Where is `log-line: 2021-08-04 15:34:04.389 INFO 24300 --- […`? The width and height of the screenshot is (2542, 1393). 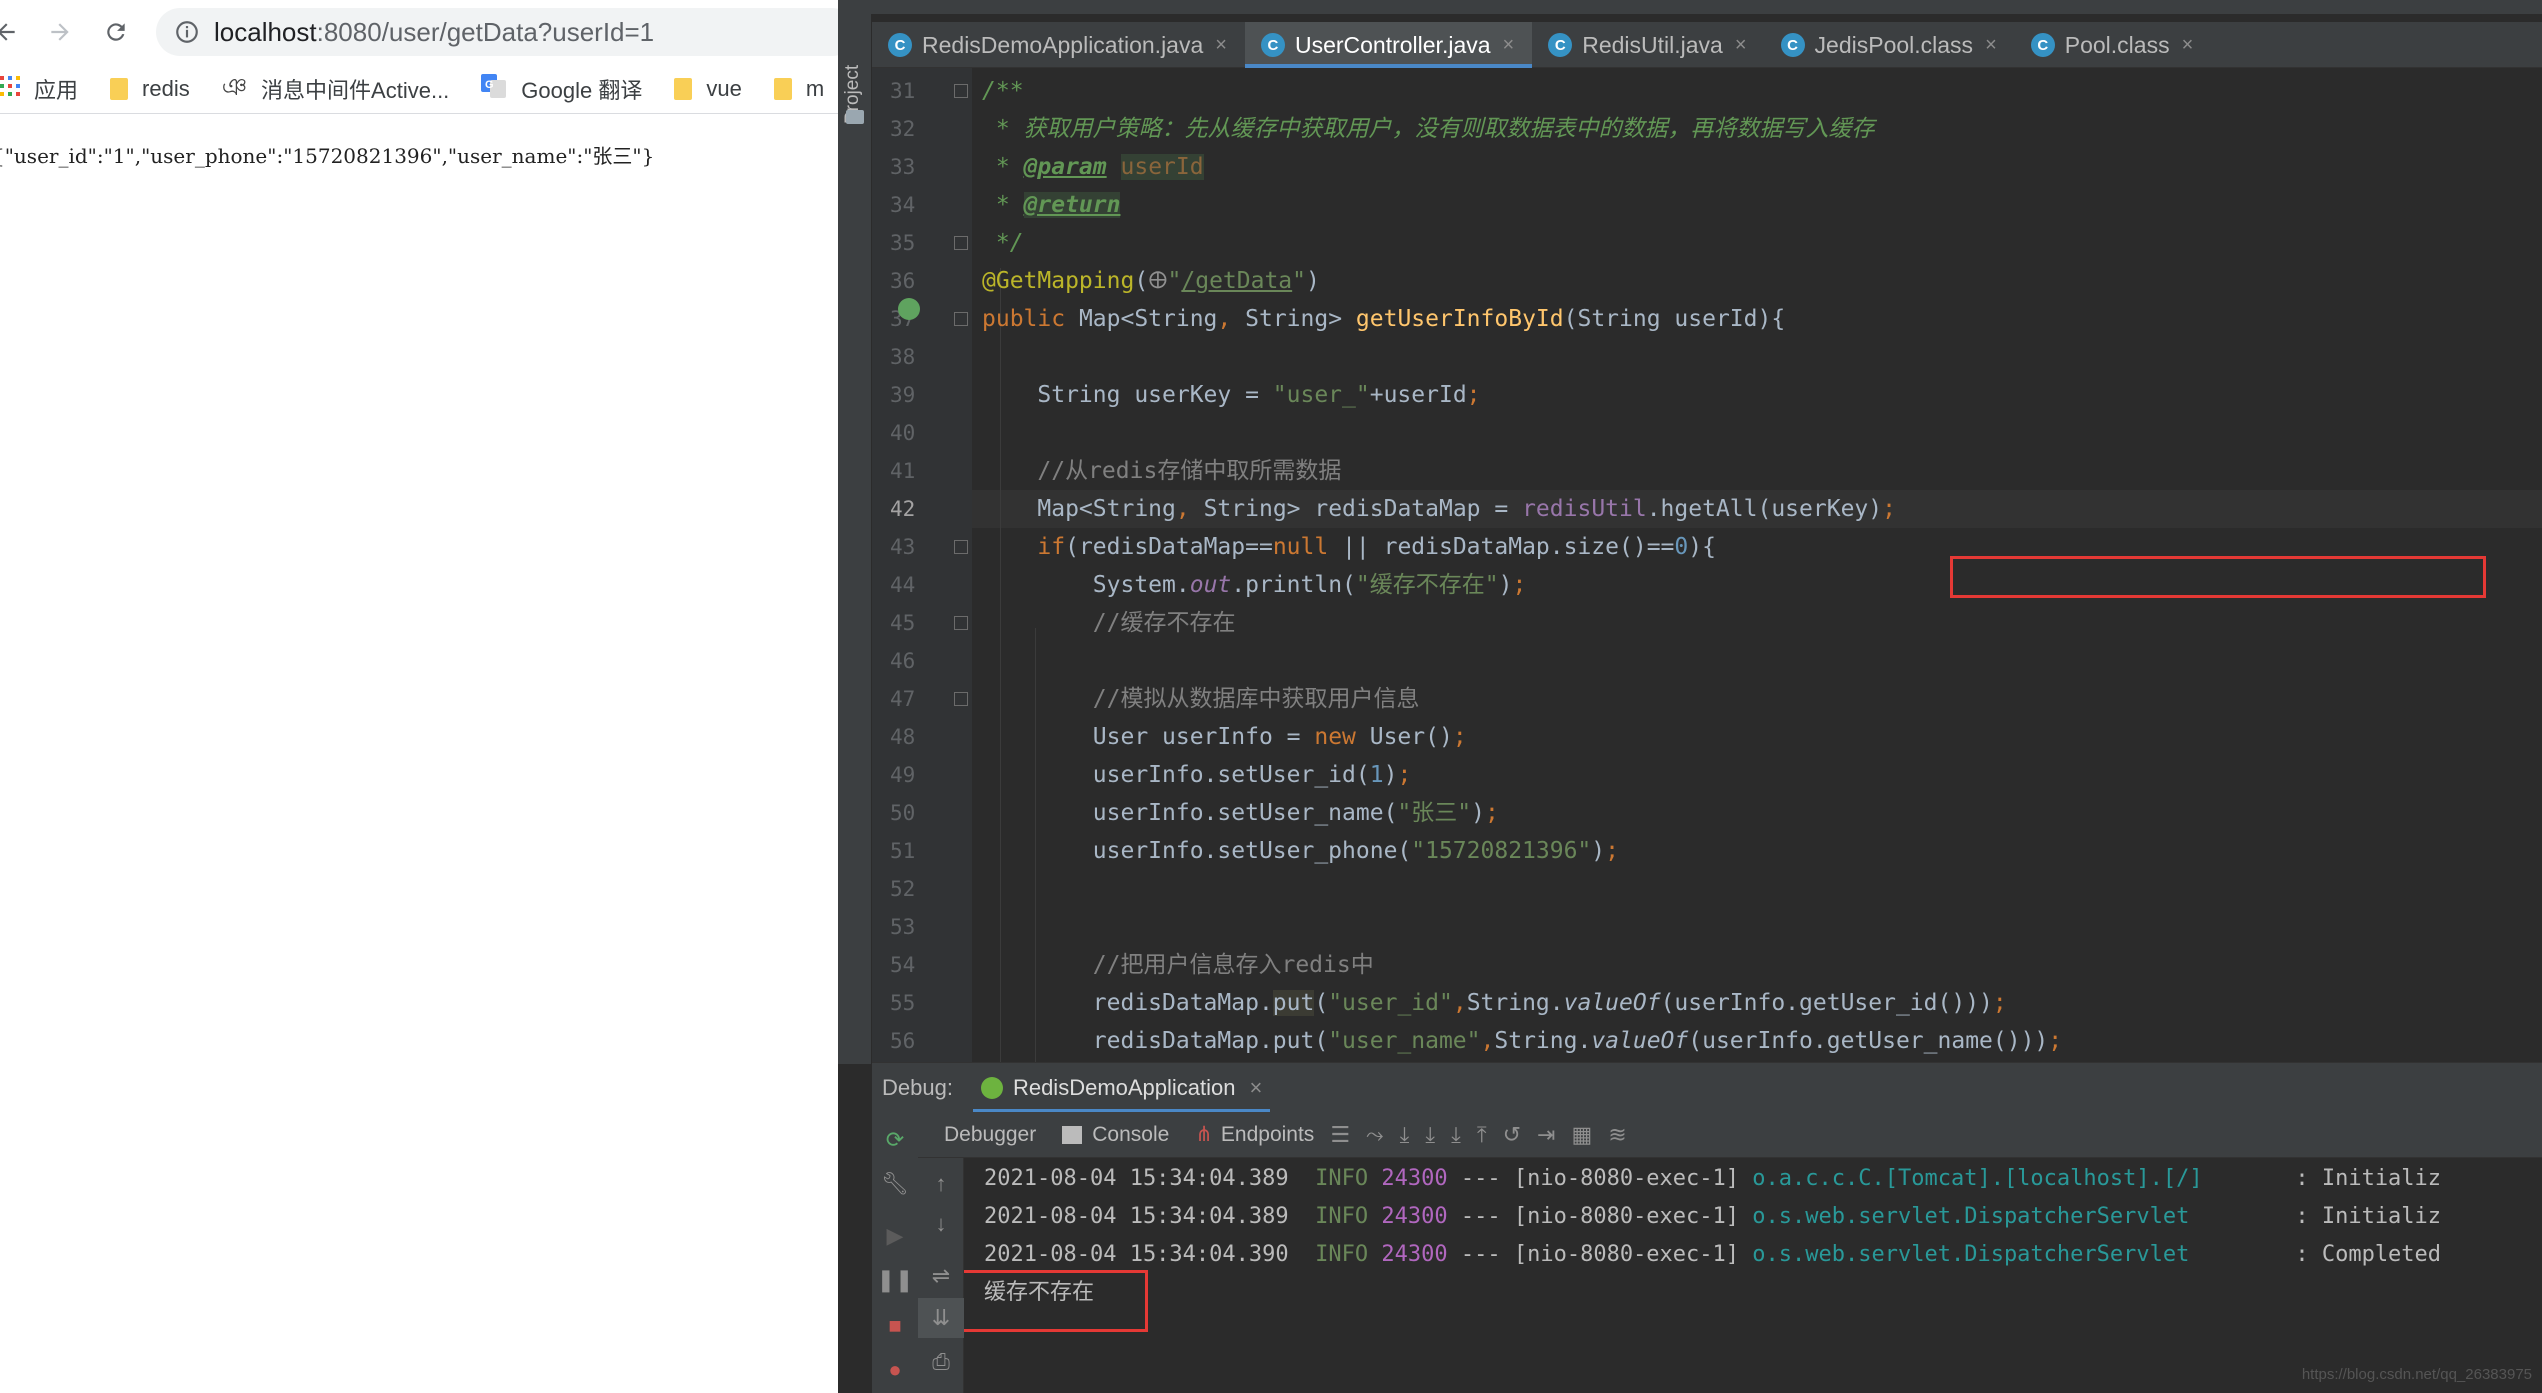
log-line: 2021-08-04 15:34:04.389 INFO 24300 --- [… is located at coordinates (1713, 1216).